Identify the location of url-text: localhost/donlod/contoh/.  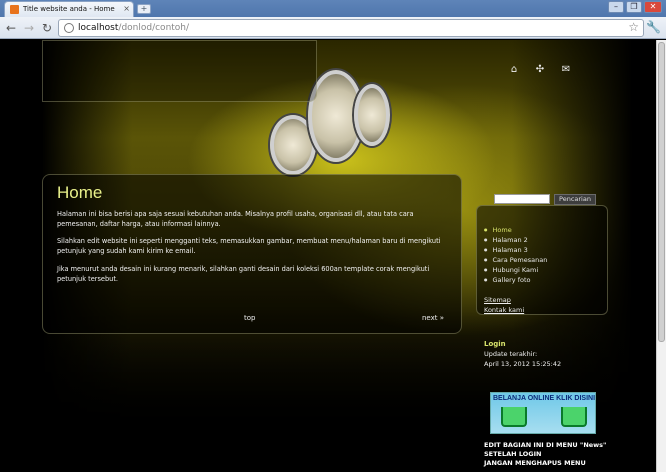
(133, 28).